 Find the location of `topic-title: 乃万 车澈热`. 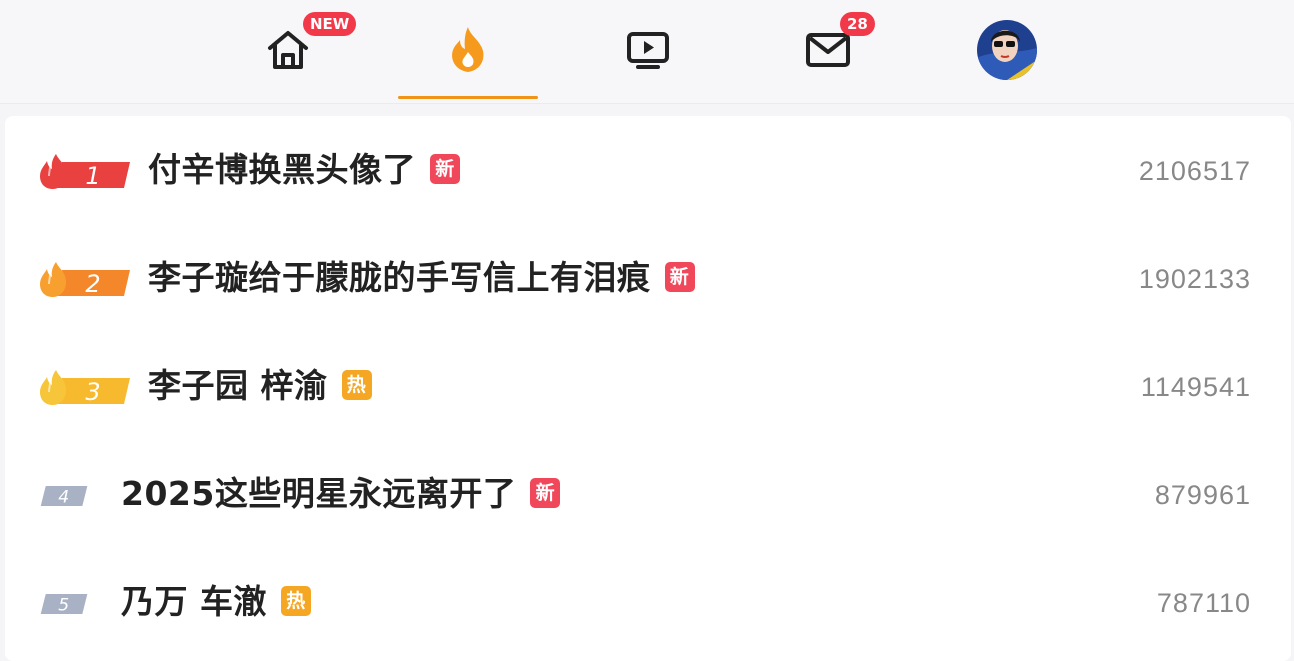

topic-title: 乃万 车澈热 is located at coordinates (216, 602).